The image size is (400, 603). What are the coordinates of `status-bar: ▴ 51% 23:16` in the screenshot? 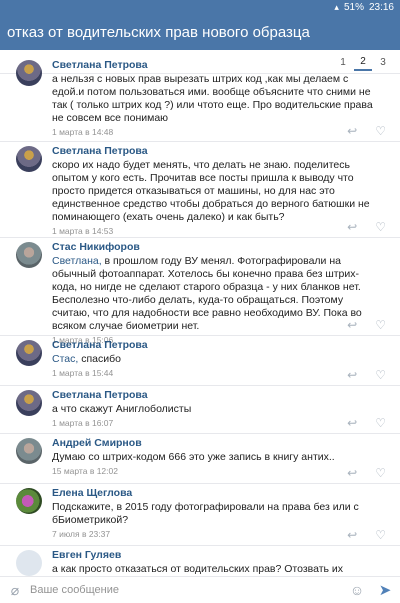 It's located at (200, 7).